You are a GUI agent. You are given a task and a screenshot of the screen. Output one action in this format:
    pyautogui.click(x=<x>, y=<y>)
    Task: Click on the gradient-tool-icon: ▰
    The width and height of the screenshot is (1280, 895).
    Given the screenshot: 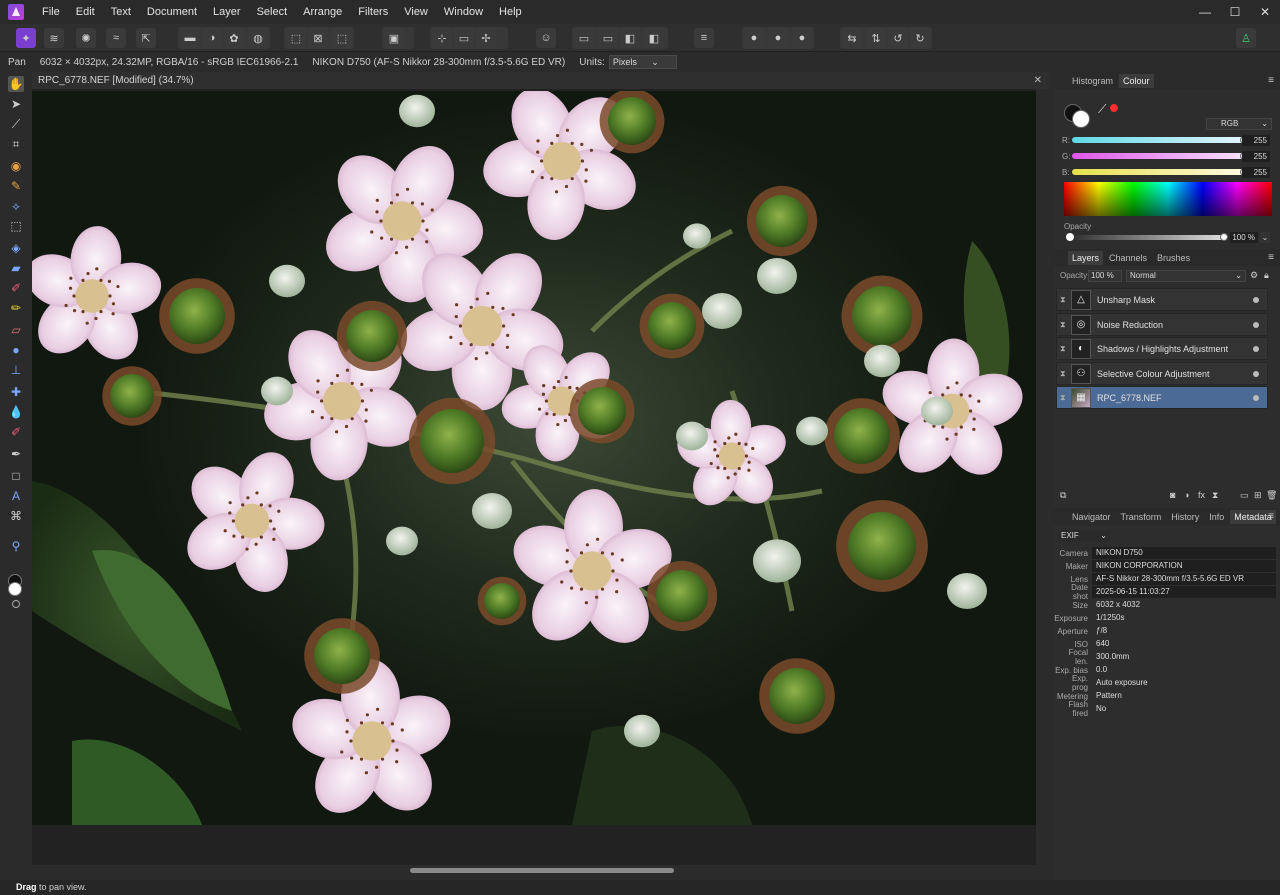 What is the action you would take?
    pyautogui.click(x=16, y=268)
    